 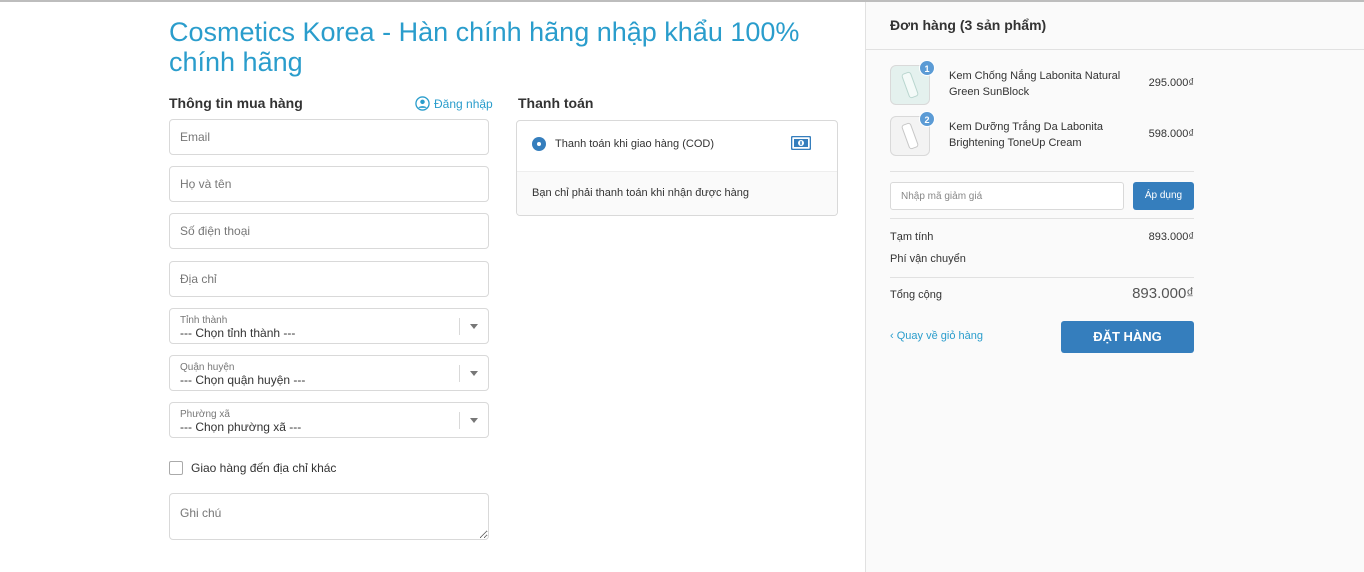 I want to click on payment-option-cod: Thanh toán khi giao hàng (COD), so click(x=677, y=146).